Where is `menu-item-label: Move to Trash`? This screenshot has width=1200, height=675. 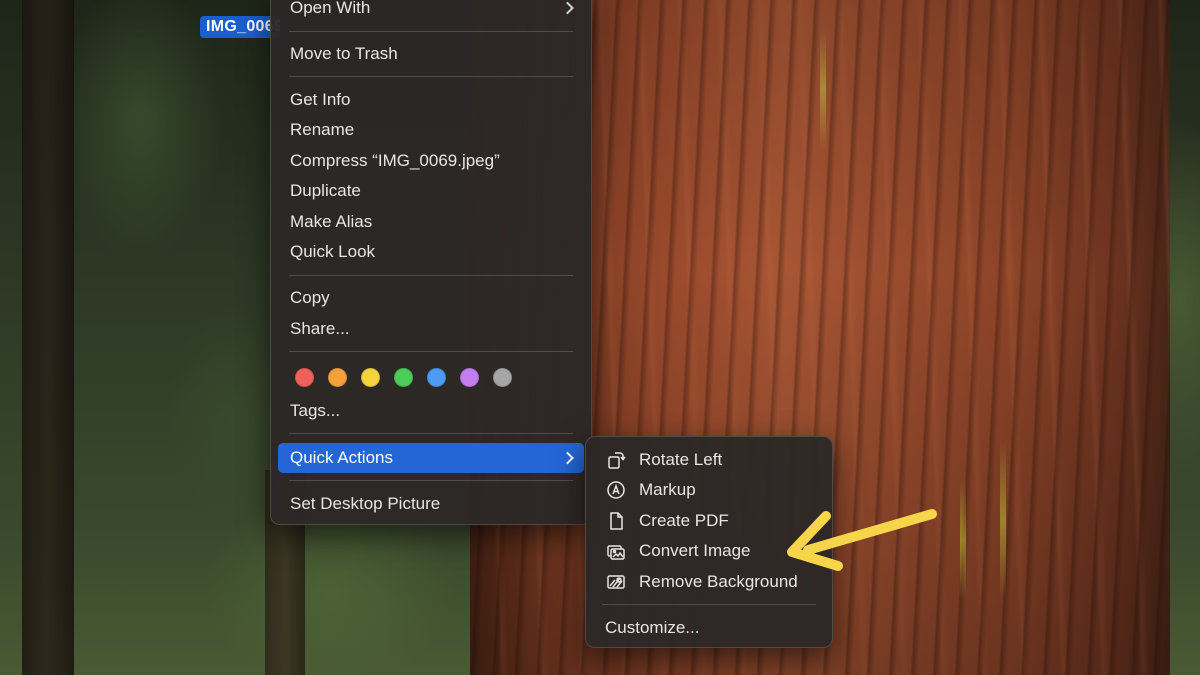
menu-item-label: Move to Trash is located at coordinates (344, 53).